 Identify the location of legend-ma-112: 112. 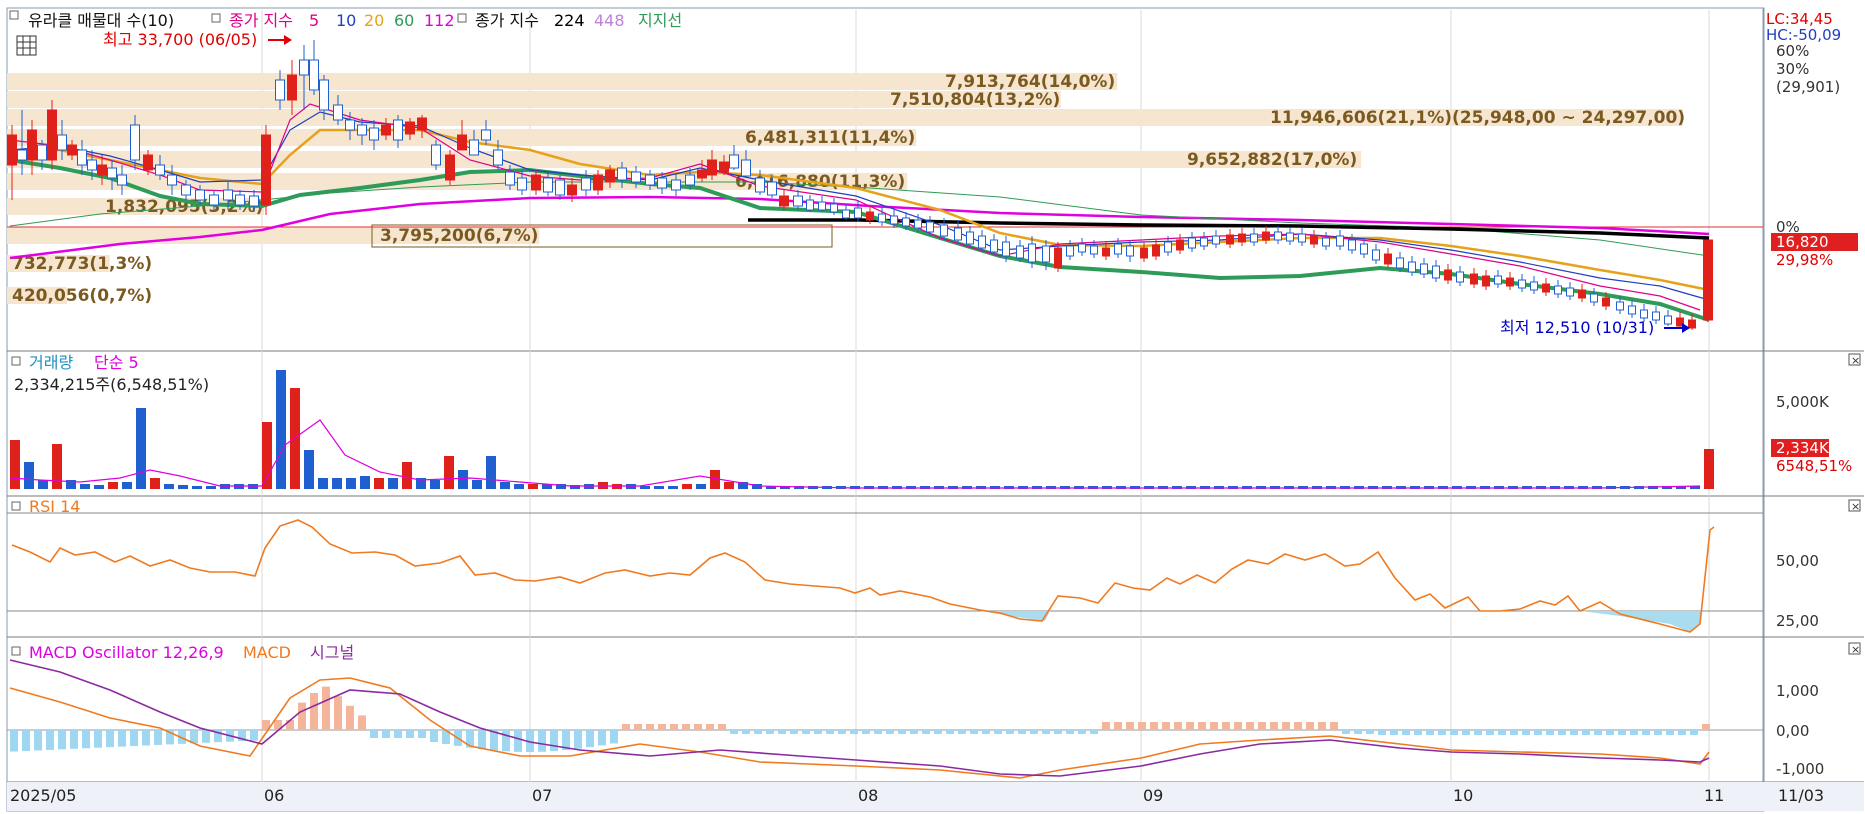
(439, 20).